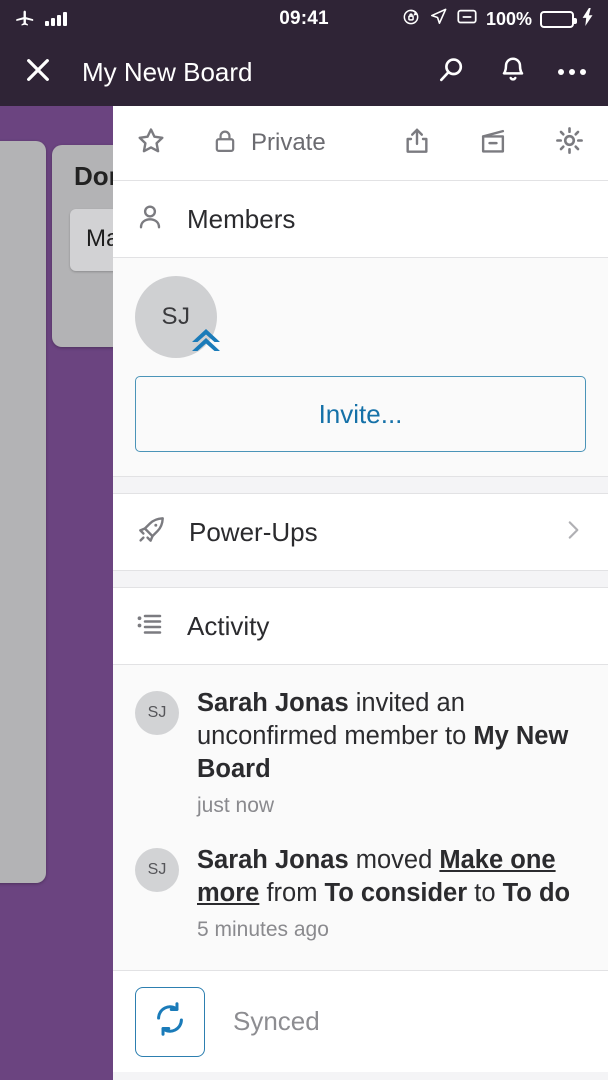 This screenshot has height=1080, width=608. Describe the element at coordinates (485, 893) in the screenshot. I see `activity-joiner: to` at that location.